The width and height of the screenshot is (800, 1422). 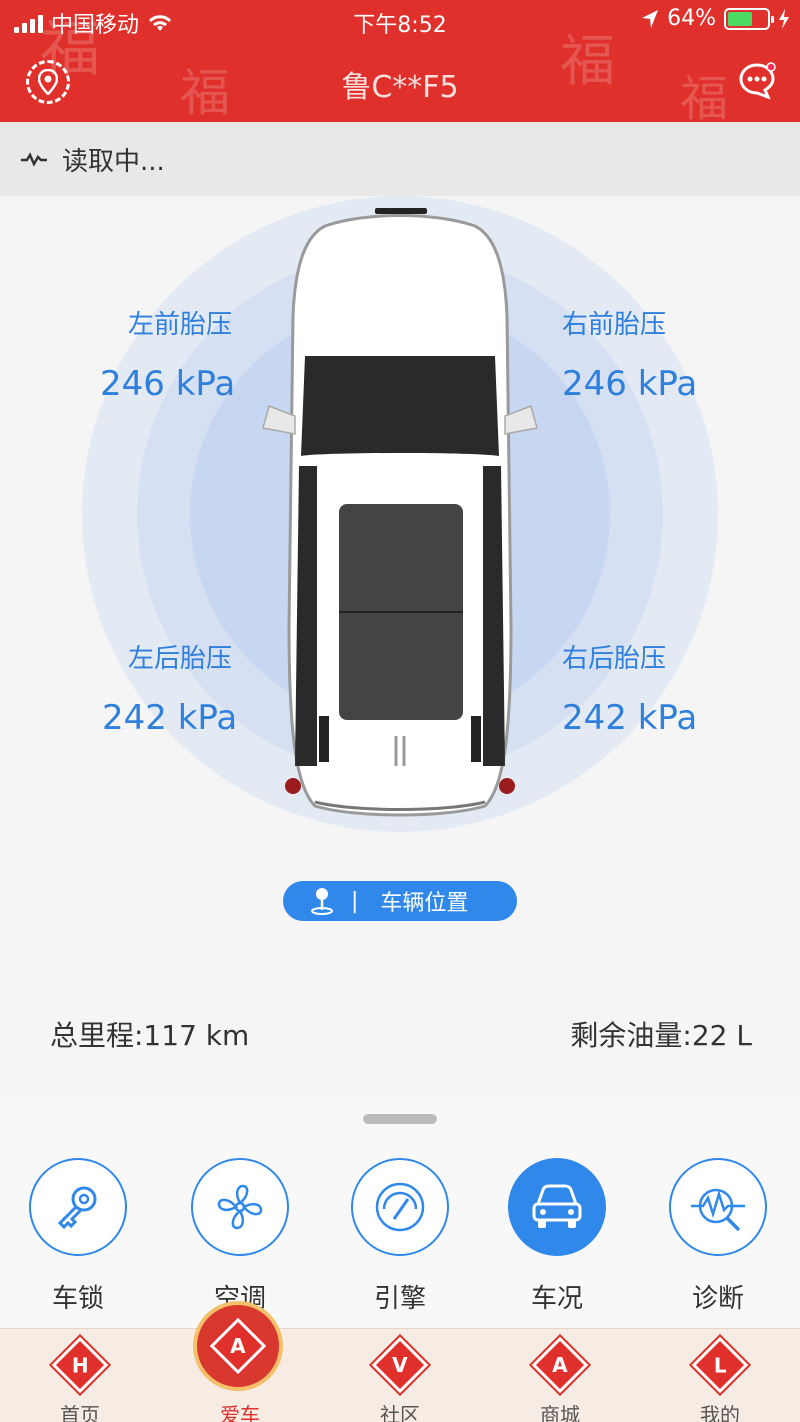 What do you see at coordinates (238, 1346) in the screenshot?
I see `my-car-festive-badge-icon: A` at bounding box center [238, 1346].